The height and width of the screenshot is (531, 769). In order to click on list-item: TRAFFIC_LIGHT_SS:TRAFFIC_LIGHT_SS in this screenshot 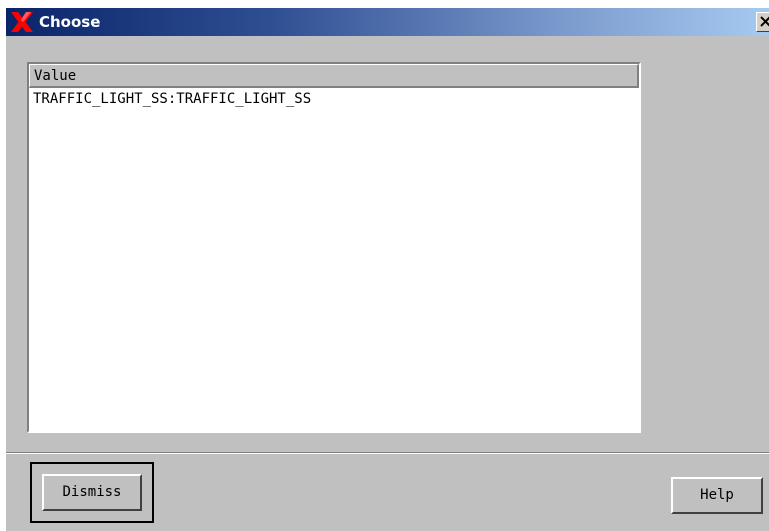, I will do `click(333, 100)`.